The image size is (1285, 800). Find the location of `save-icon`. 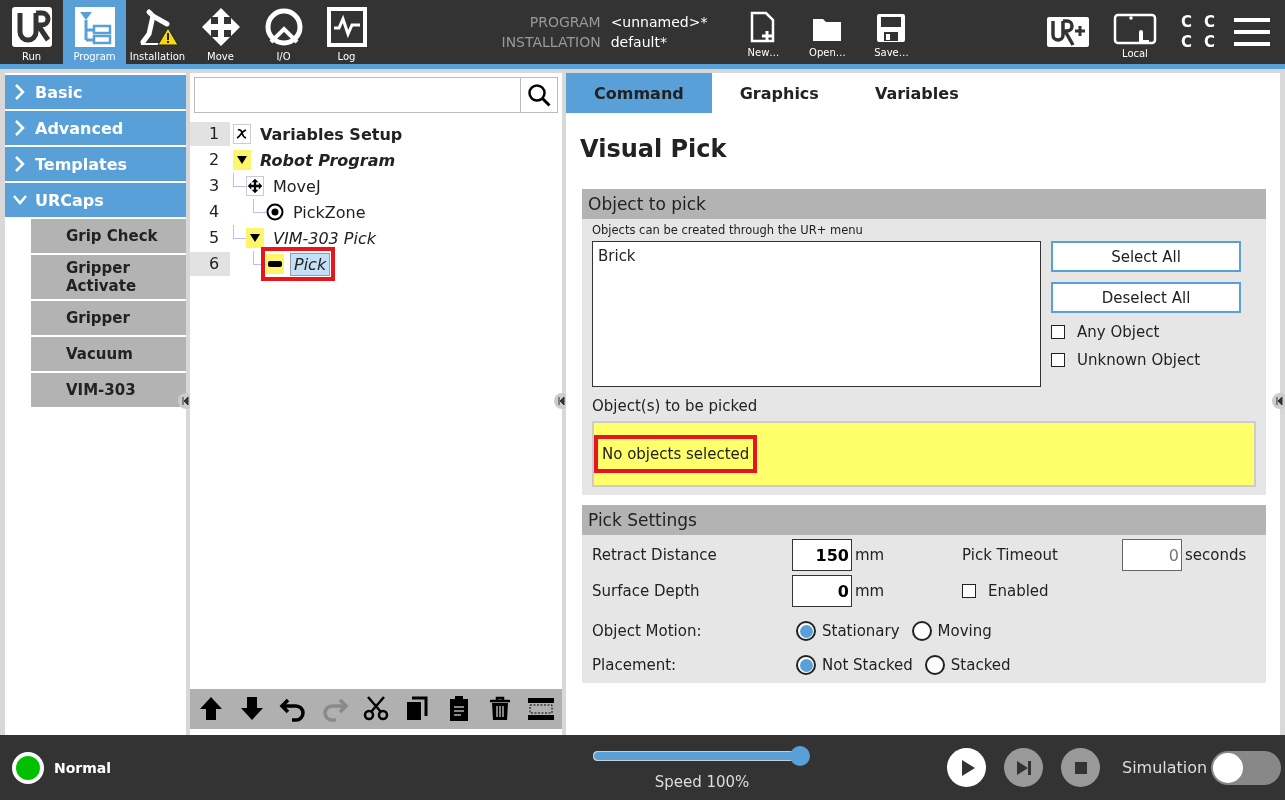

save-icon is located at coordinates (891, 28).